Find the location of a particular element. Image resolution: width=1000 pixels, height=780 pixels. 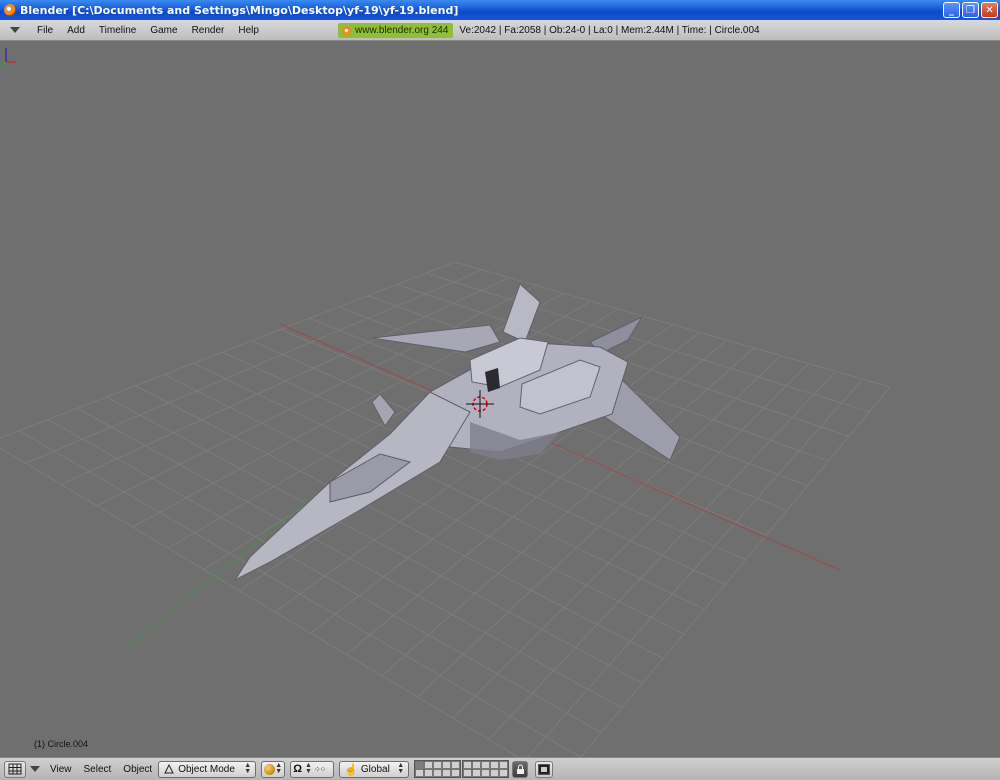

menu-add: Add is located at coordinates (76, 30).